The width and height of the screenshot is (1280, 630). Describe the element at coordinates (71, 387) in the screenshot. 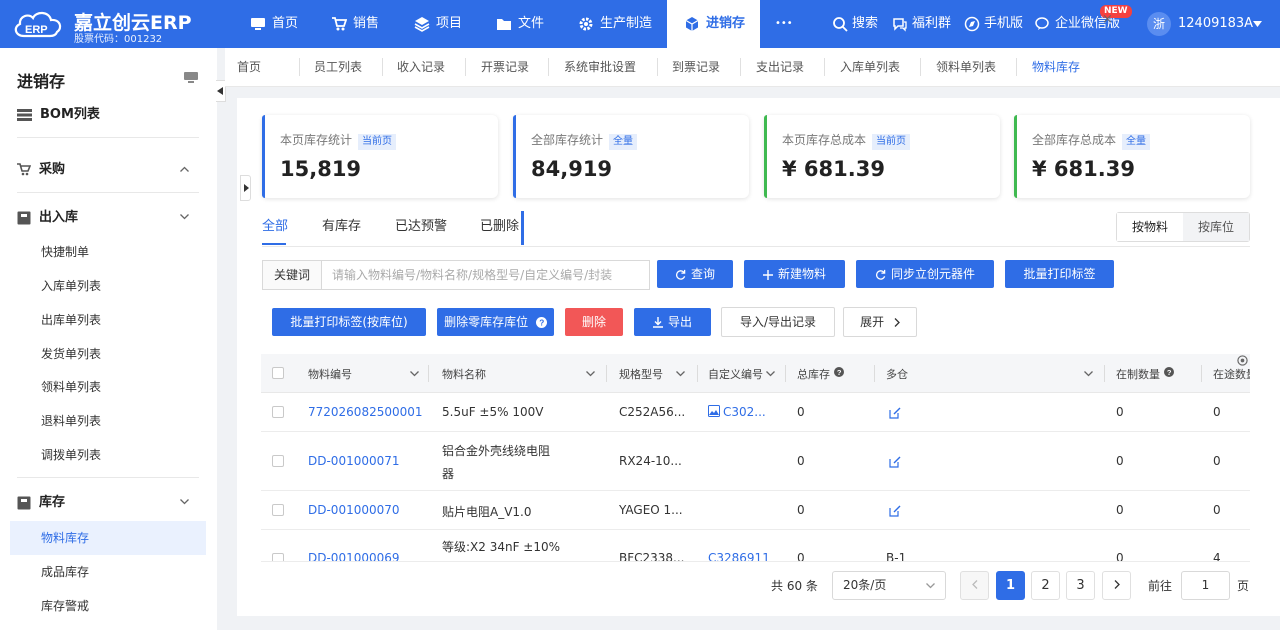

I see `sidebar-item-picking-list: 领料单列表` at that location.